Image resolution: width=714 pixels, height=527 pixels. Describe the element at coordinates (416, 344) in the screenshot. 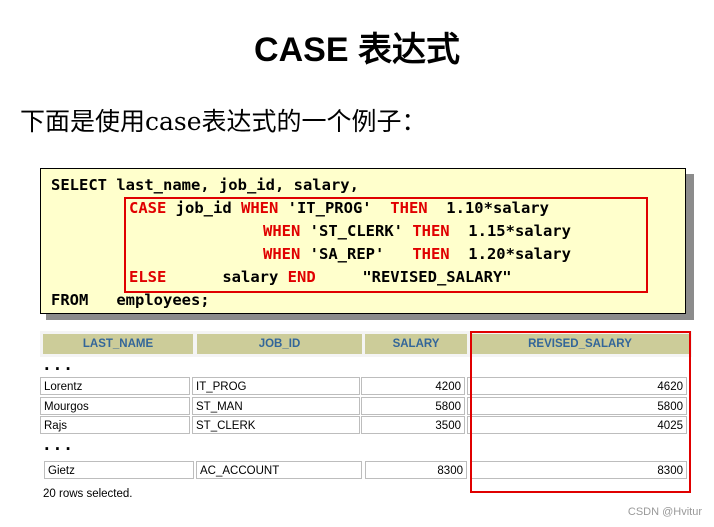

I see `header-salary: SALARY` at that location.